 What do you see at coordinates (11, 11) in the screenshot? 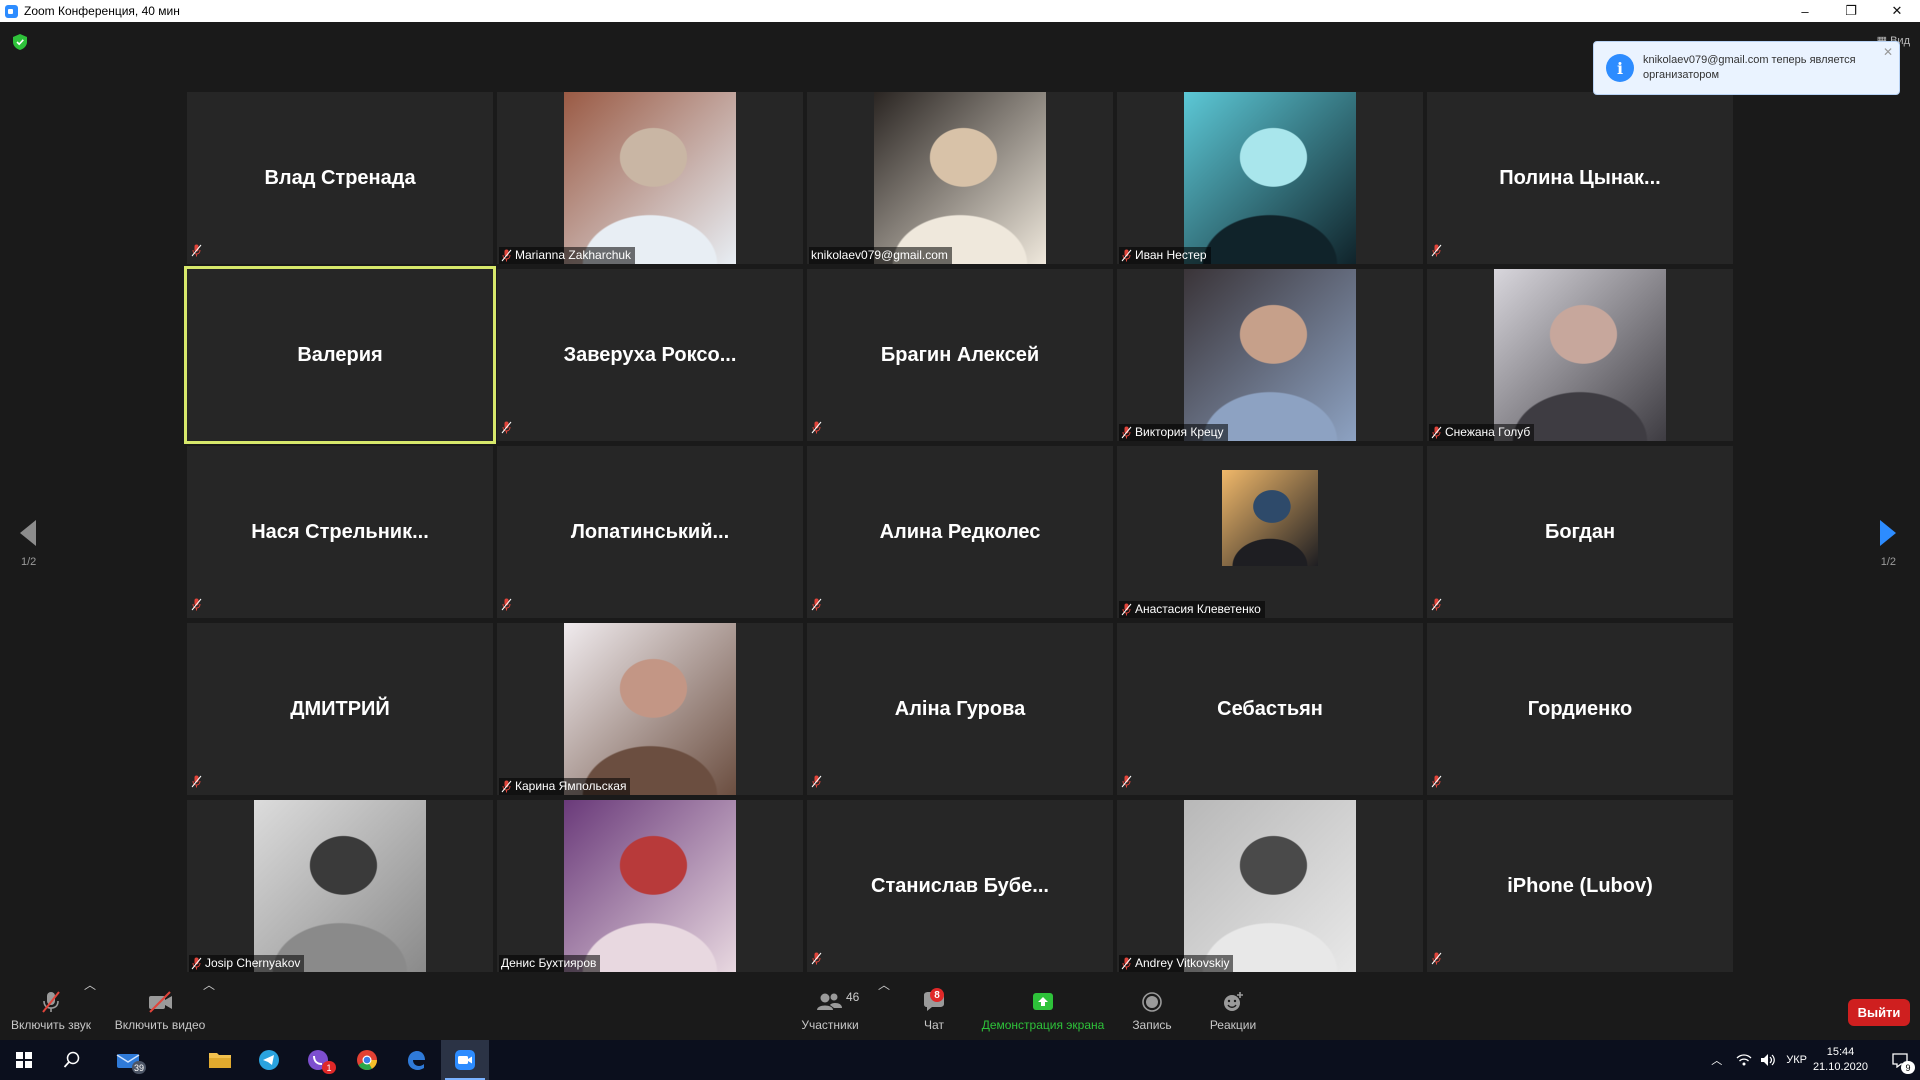
I see `zoom-app-icon` at bounding box center [11, 11].